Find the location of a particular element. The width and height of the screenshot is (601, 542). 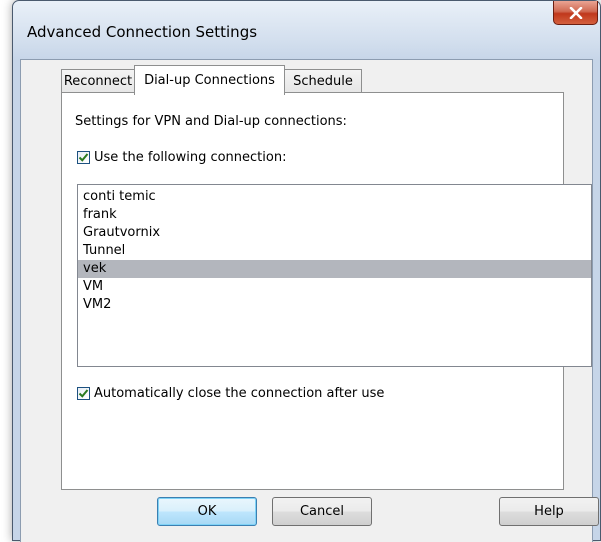

list-item: Grautvornix is located at coordinates (334, 233).